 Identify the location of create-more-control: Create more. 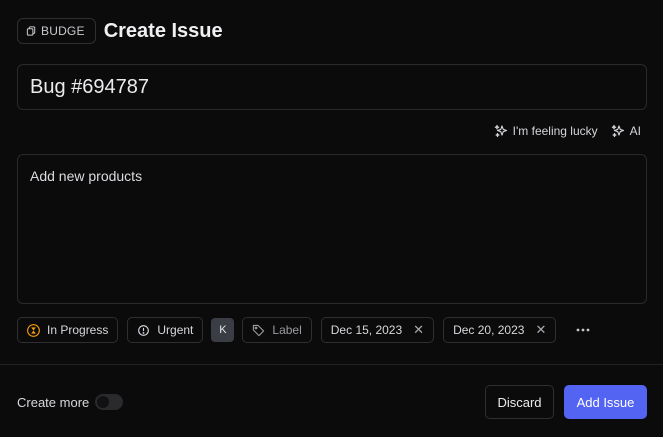
(70, 402).